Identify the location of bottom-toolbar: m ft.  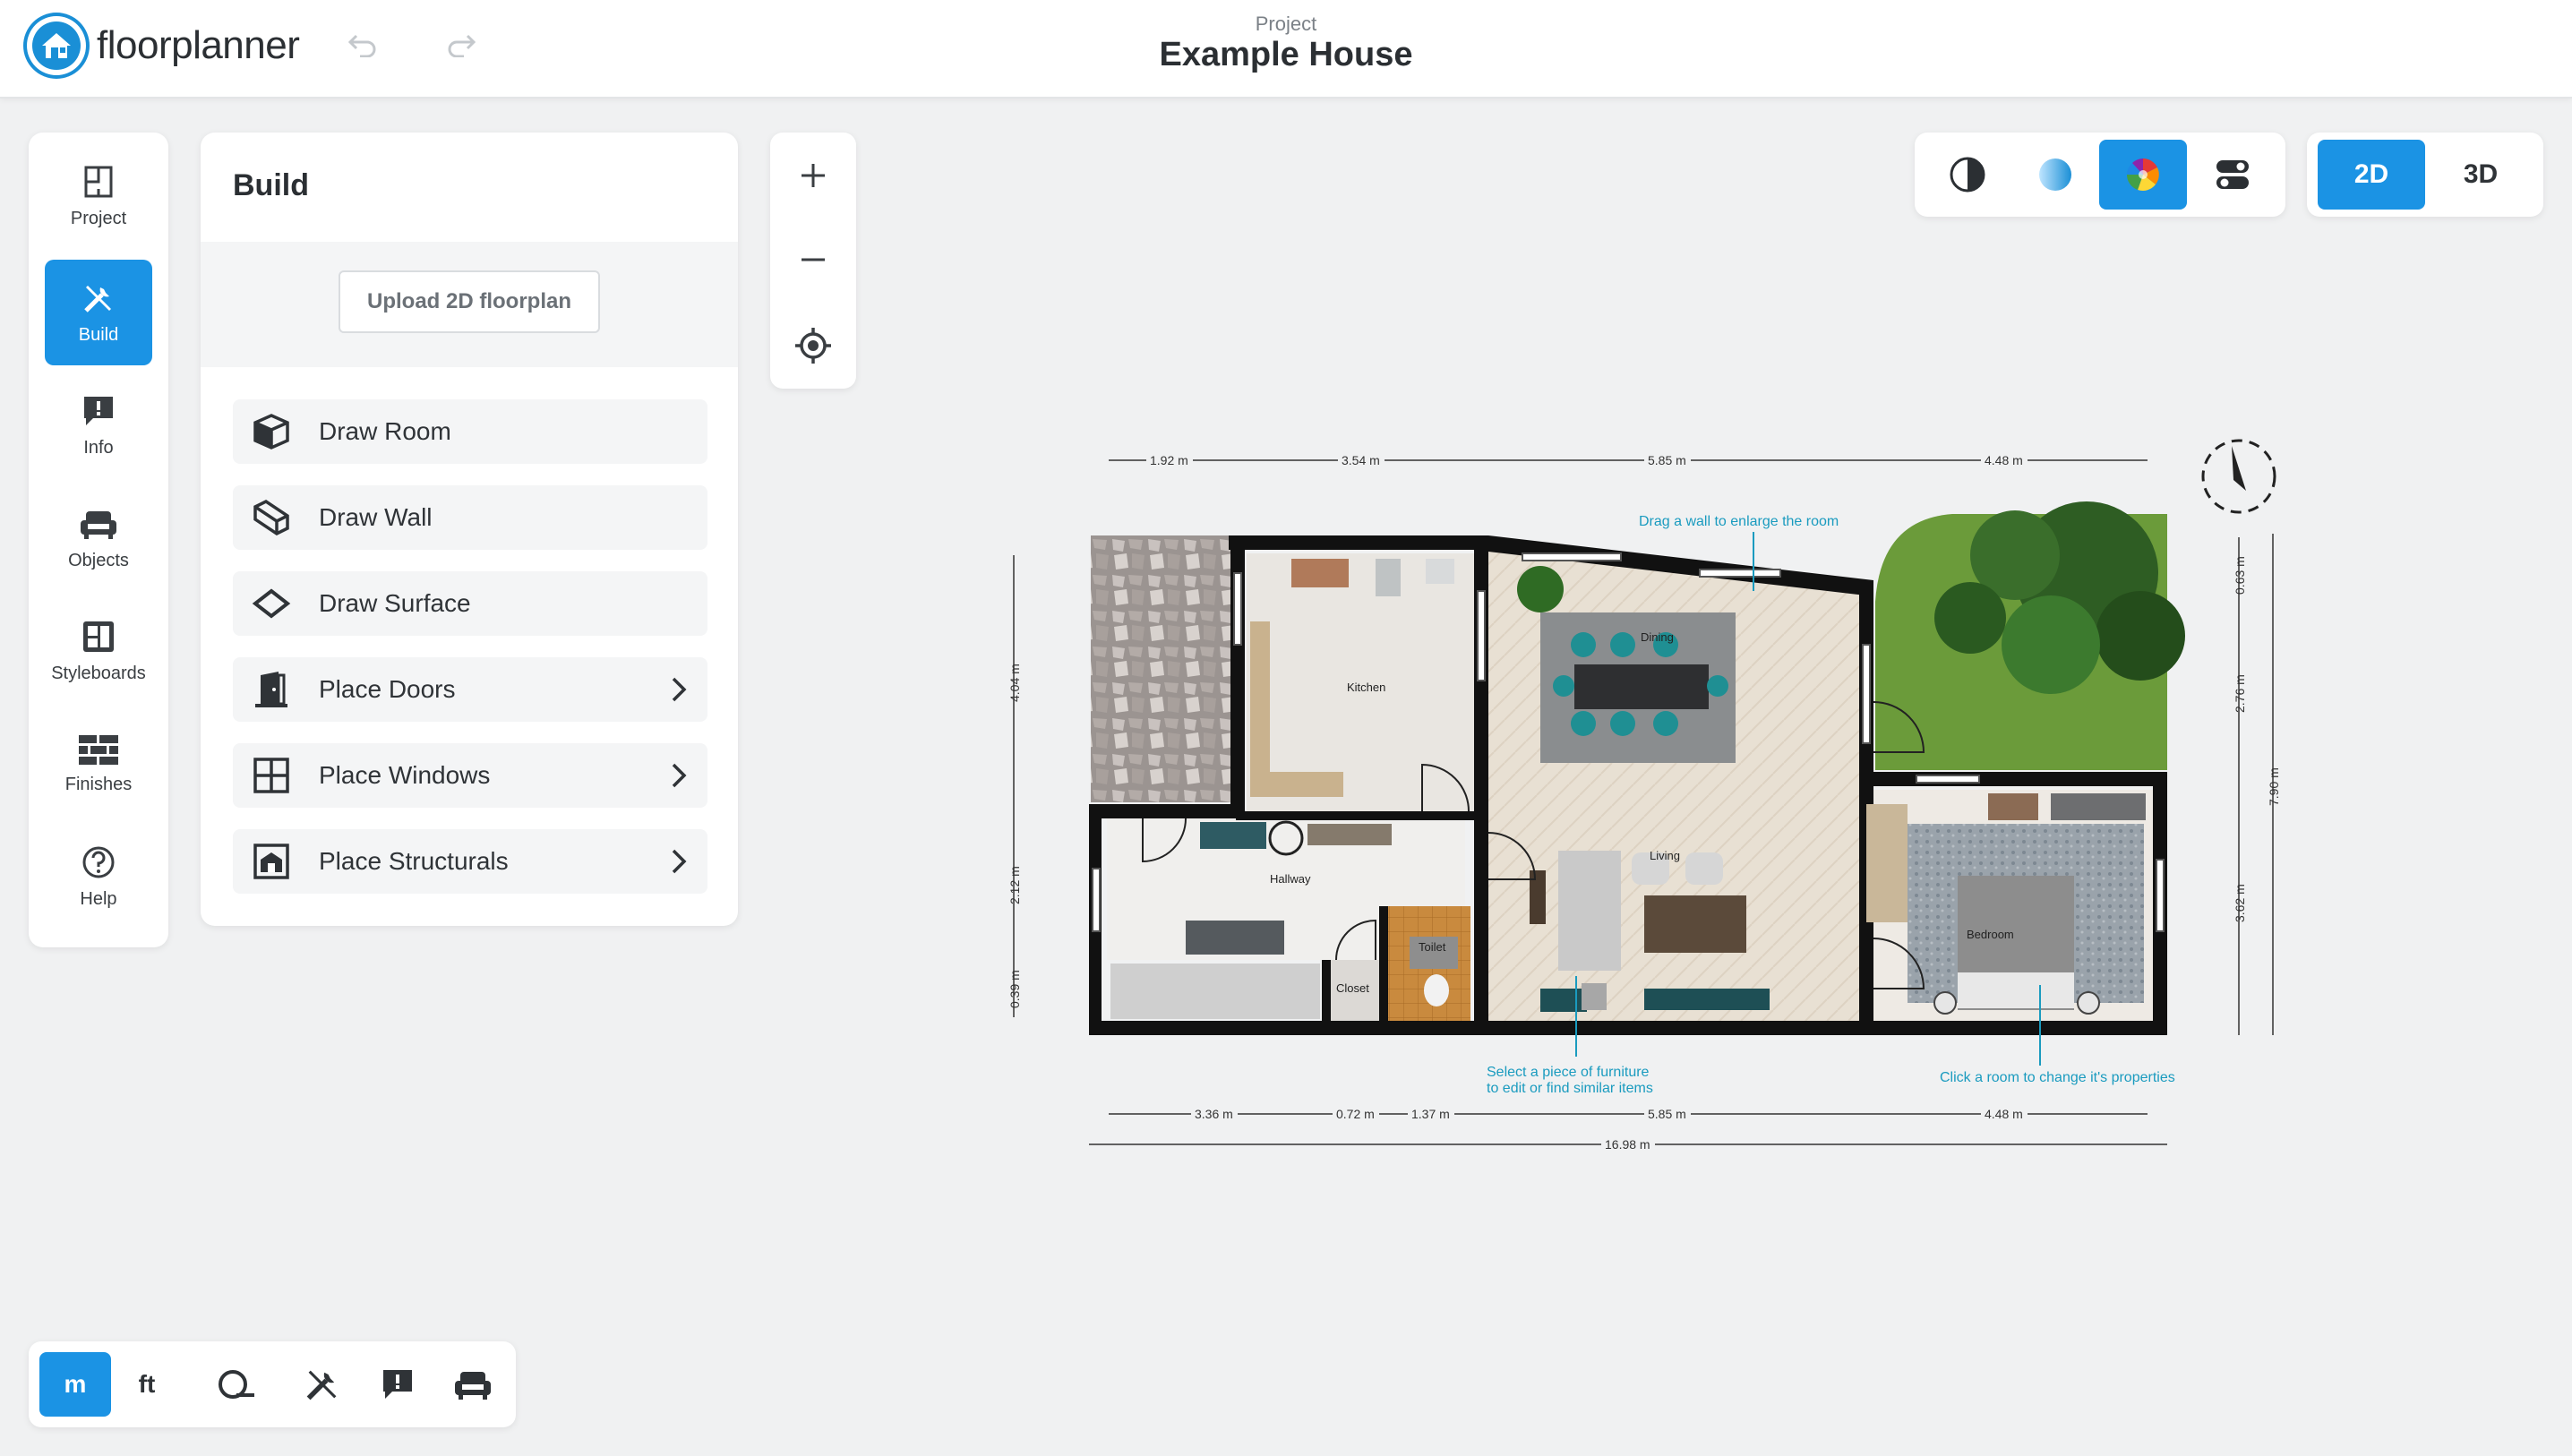
(273, 1384).